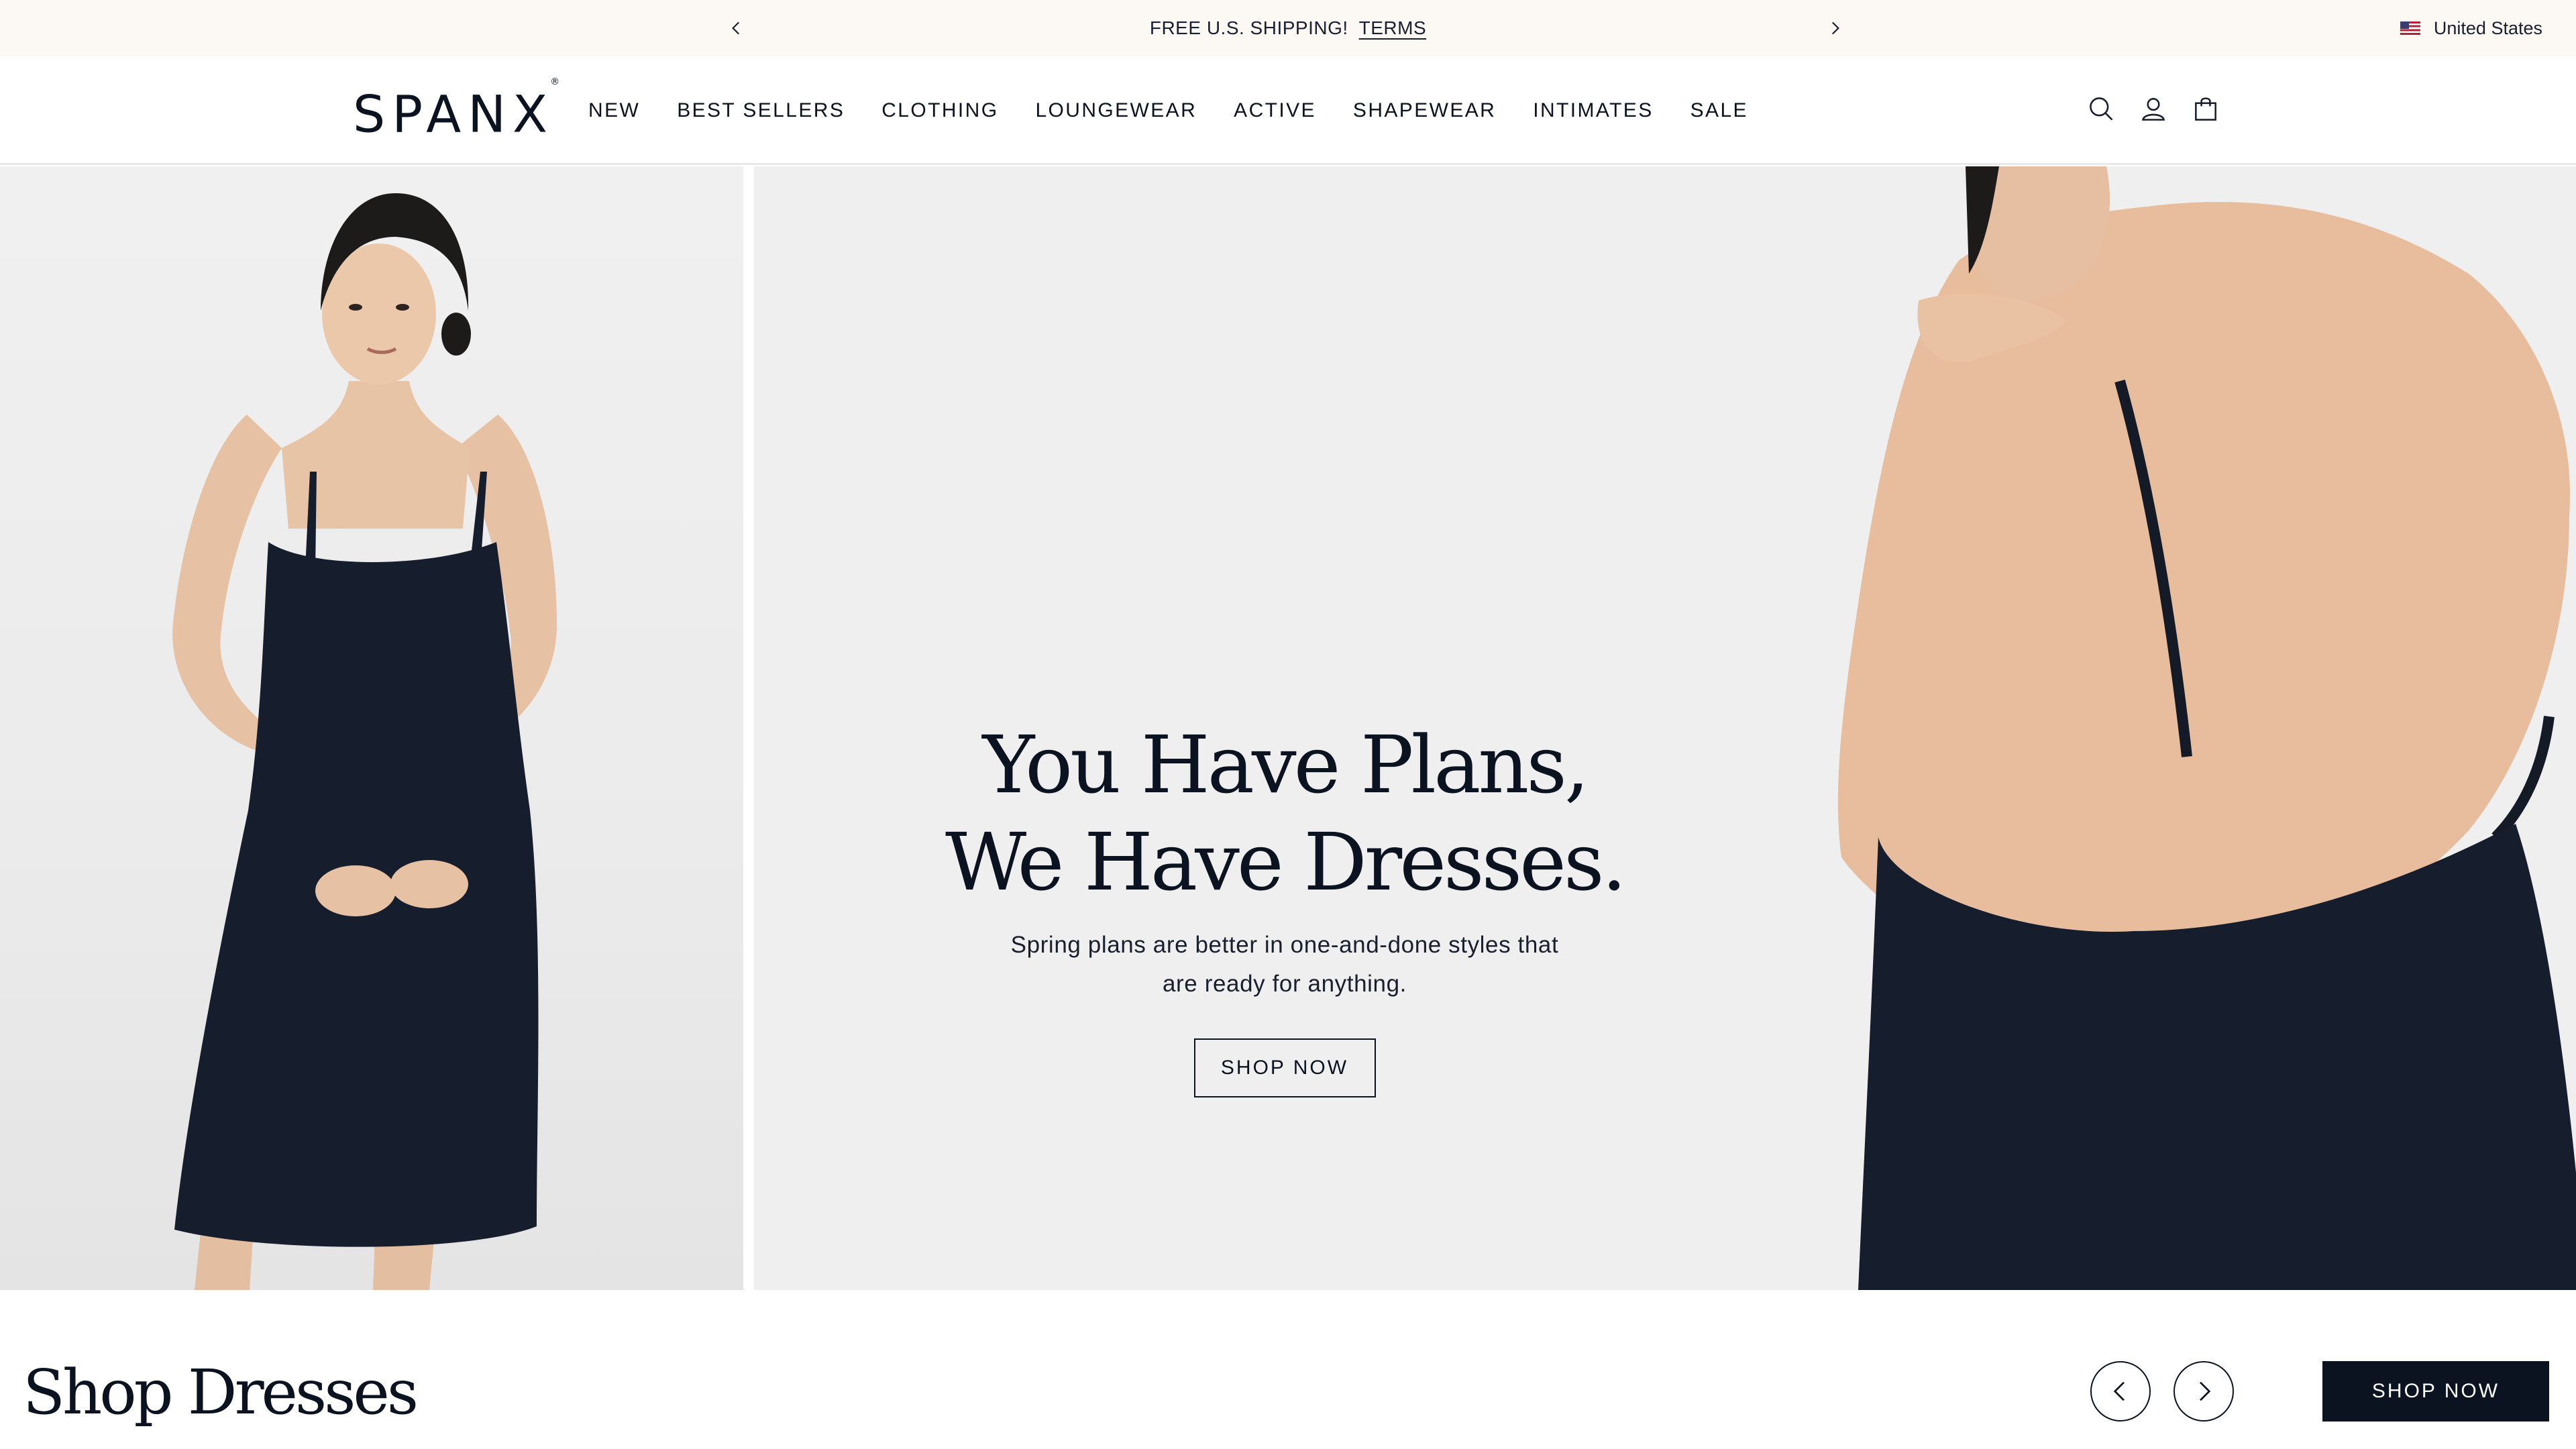  Describe the element at coordinates (1424, 110) in the screenshot. I see `nav-item-shapewear: SHAPEWEAR` at that location.